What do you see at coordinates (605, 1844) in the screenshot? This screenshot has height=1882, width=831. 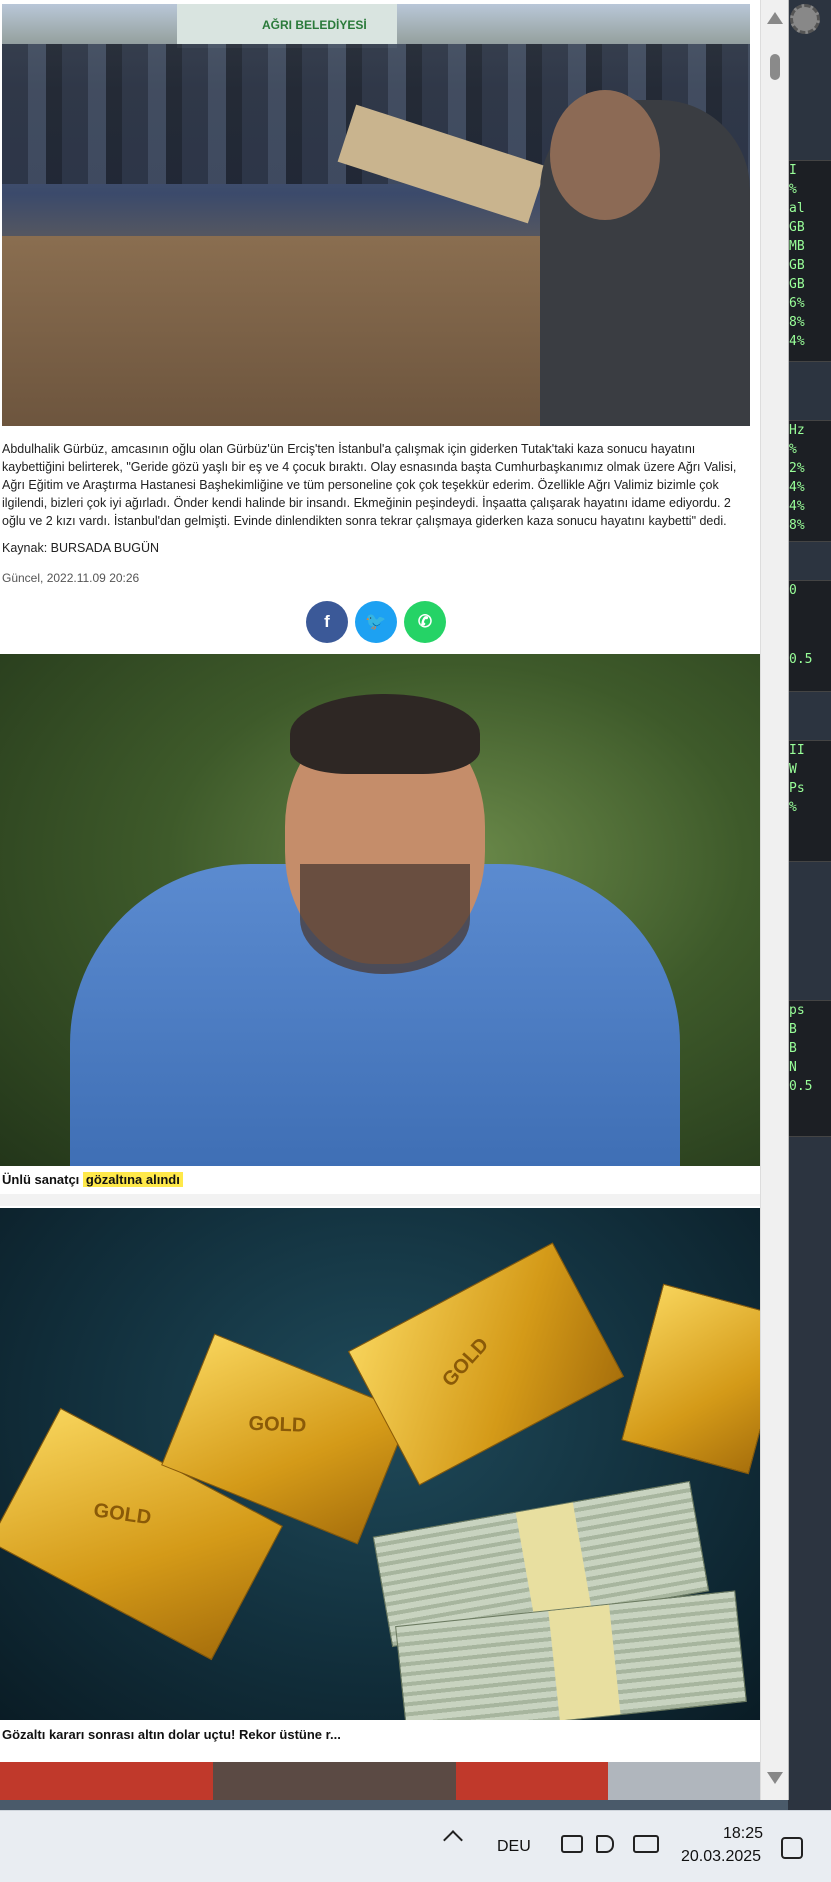 I see `volume-icon` at bounding box center [605, 1844].